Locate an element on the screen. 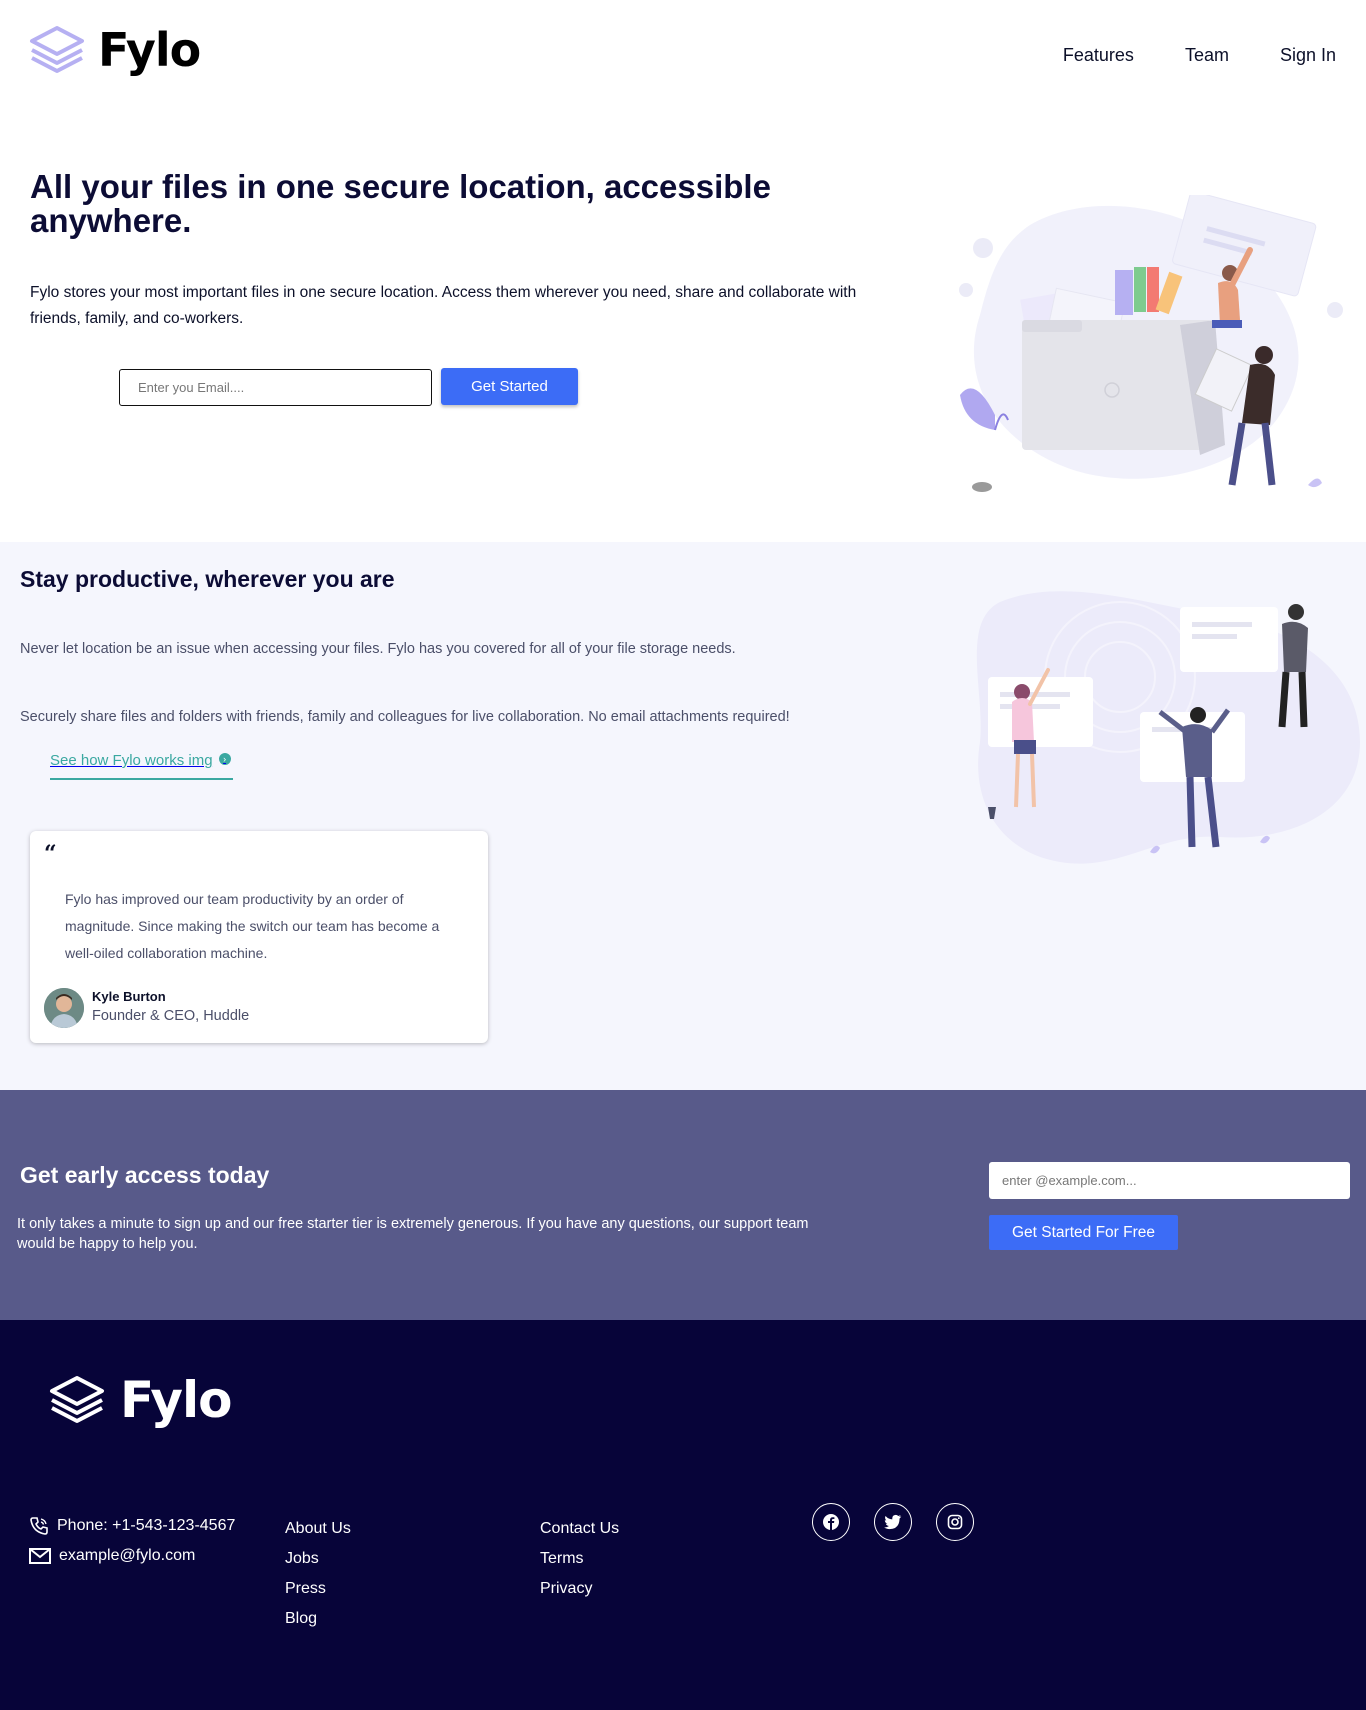 This screenshot has height=1710, width=1366. early-access-title: Get early access today is located at coordinates (145, 1175).